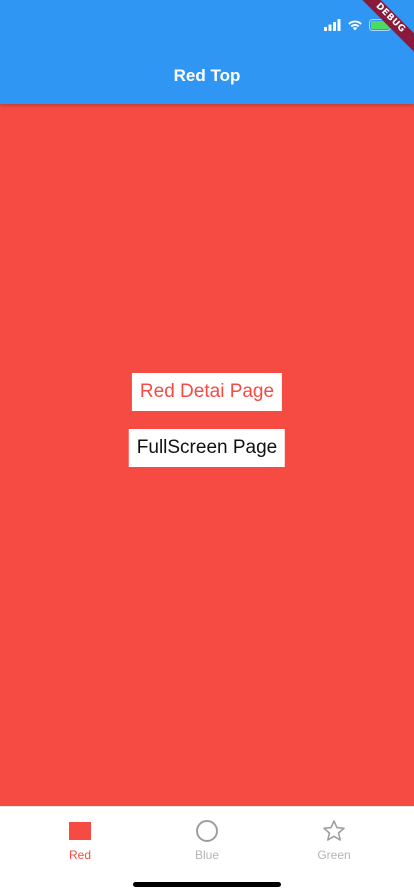 This screenshot has height=896, width=414. I want to click on nav-item-label: Red, so click(79, 855).